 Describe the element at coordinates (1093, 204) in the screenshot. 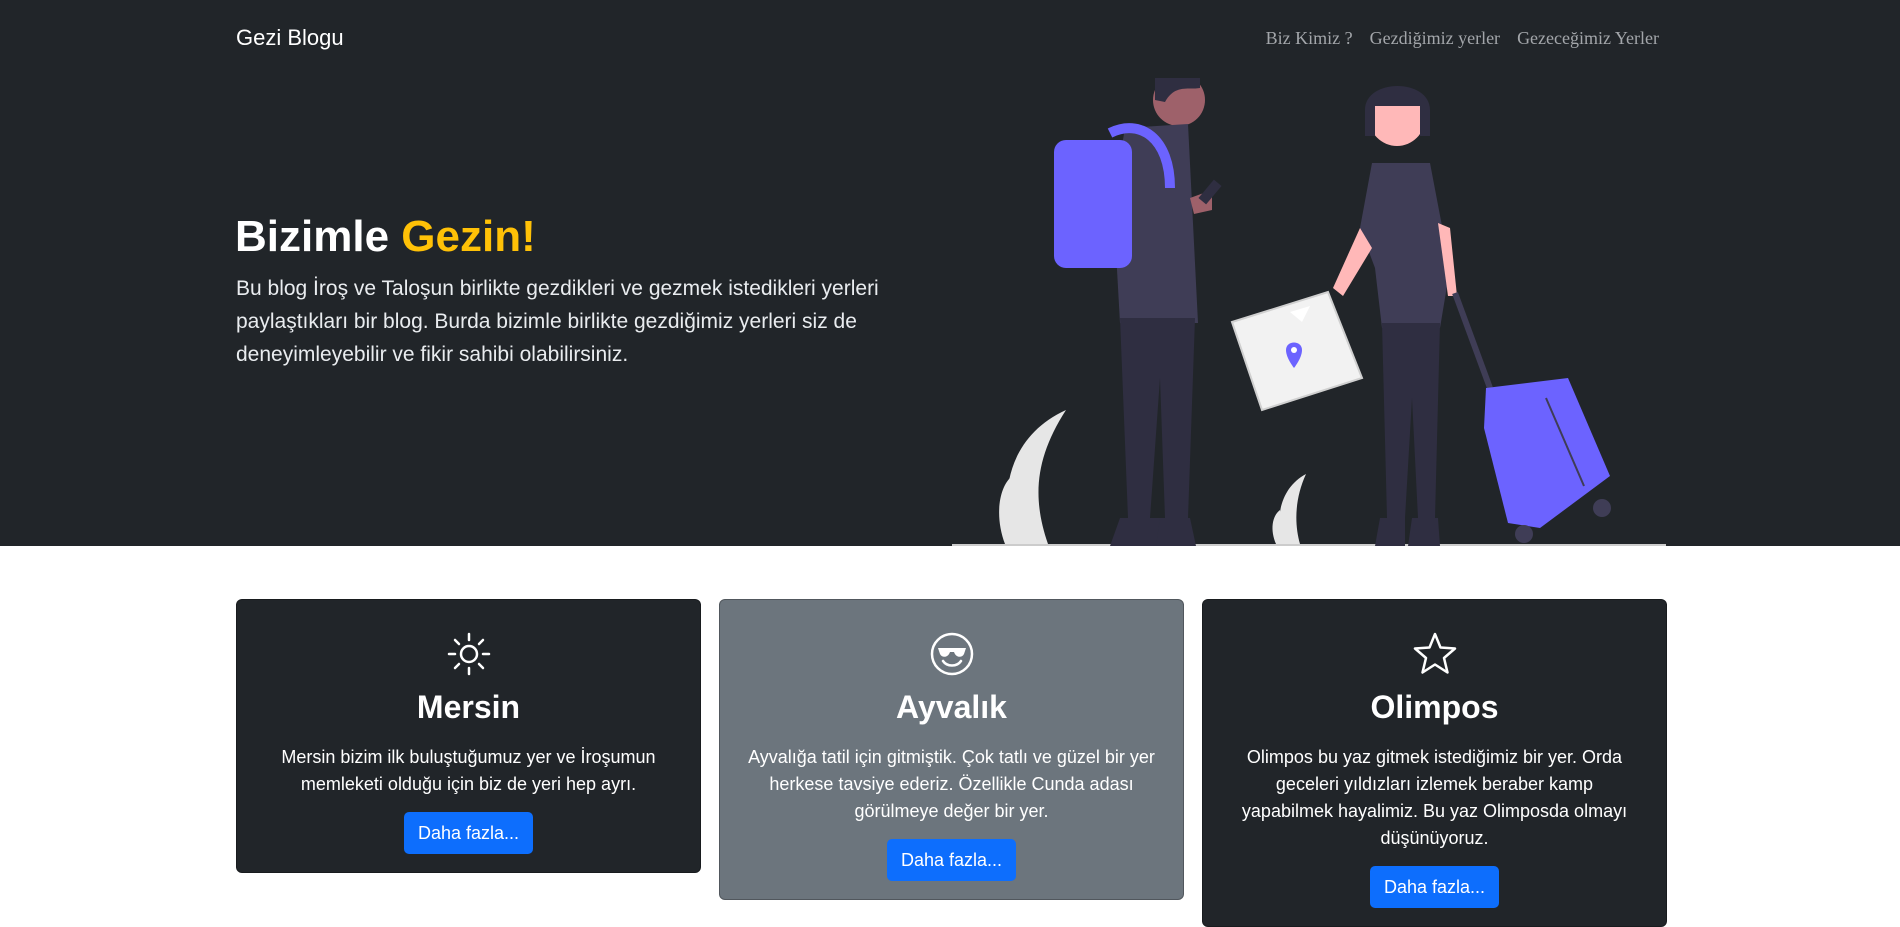

I see `backpack-icon` at that location.